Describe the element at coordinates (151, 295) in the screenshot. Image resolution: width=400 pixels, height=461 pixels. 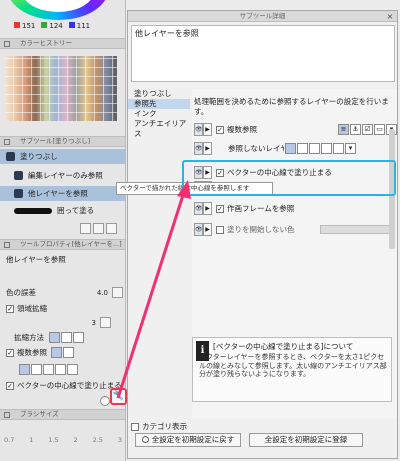
I see `arrow-shaft` at that location.